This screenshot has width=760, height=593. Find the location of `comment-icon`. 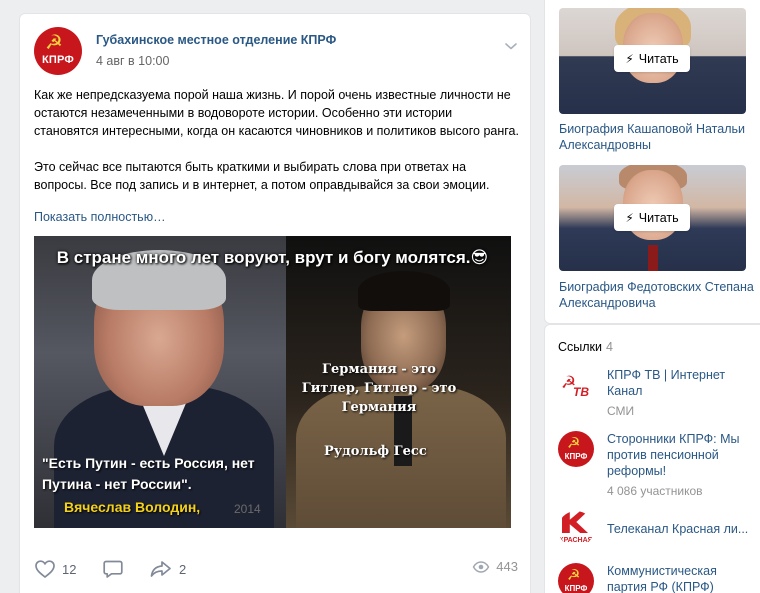

comment-icon is located at coordinates (113, 569).